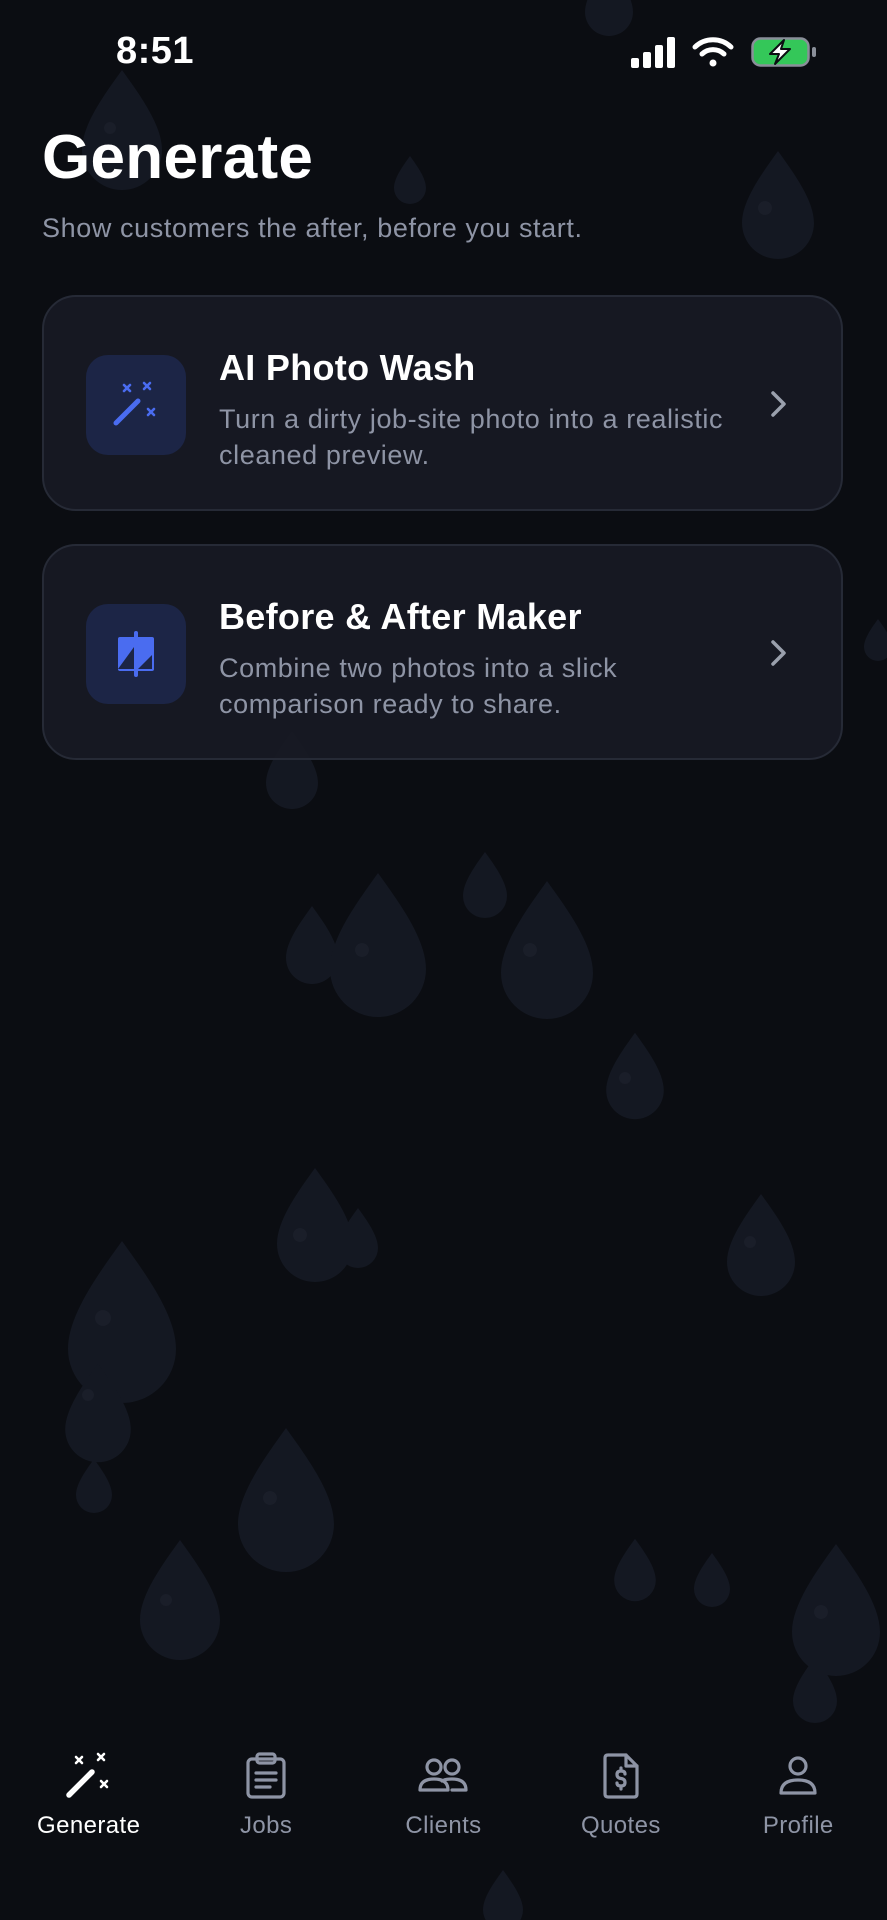 The width and height of the screenshot is (887, 1920). What do you see at coordinates (265, 1800) in the screenshot?
I see `tab-jobs: Jobs` at bounding box center [265, 1800].